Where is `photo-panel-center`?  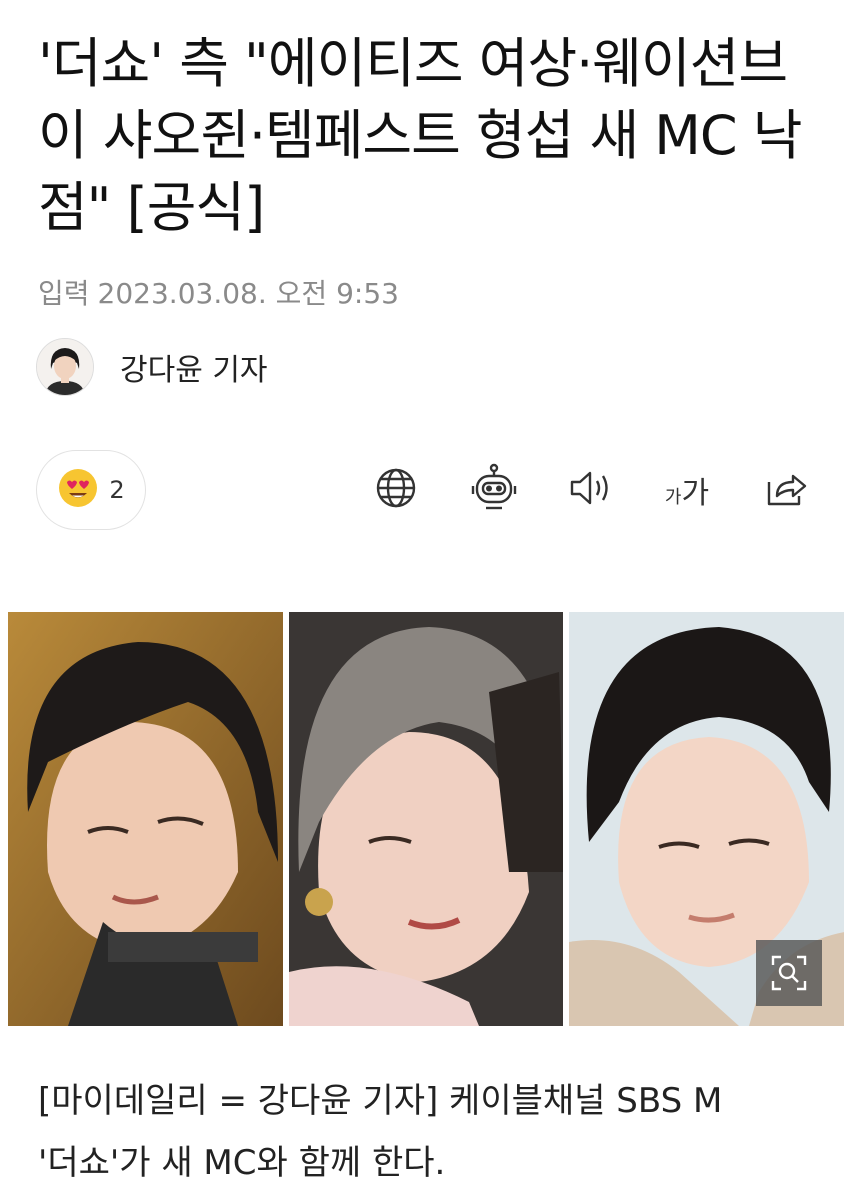
photo-panel-center is located at coordinates (426, 819).